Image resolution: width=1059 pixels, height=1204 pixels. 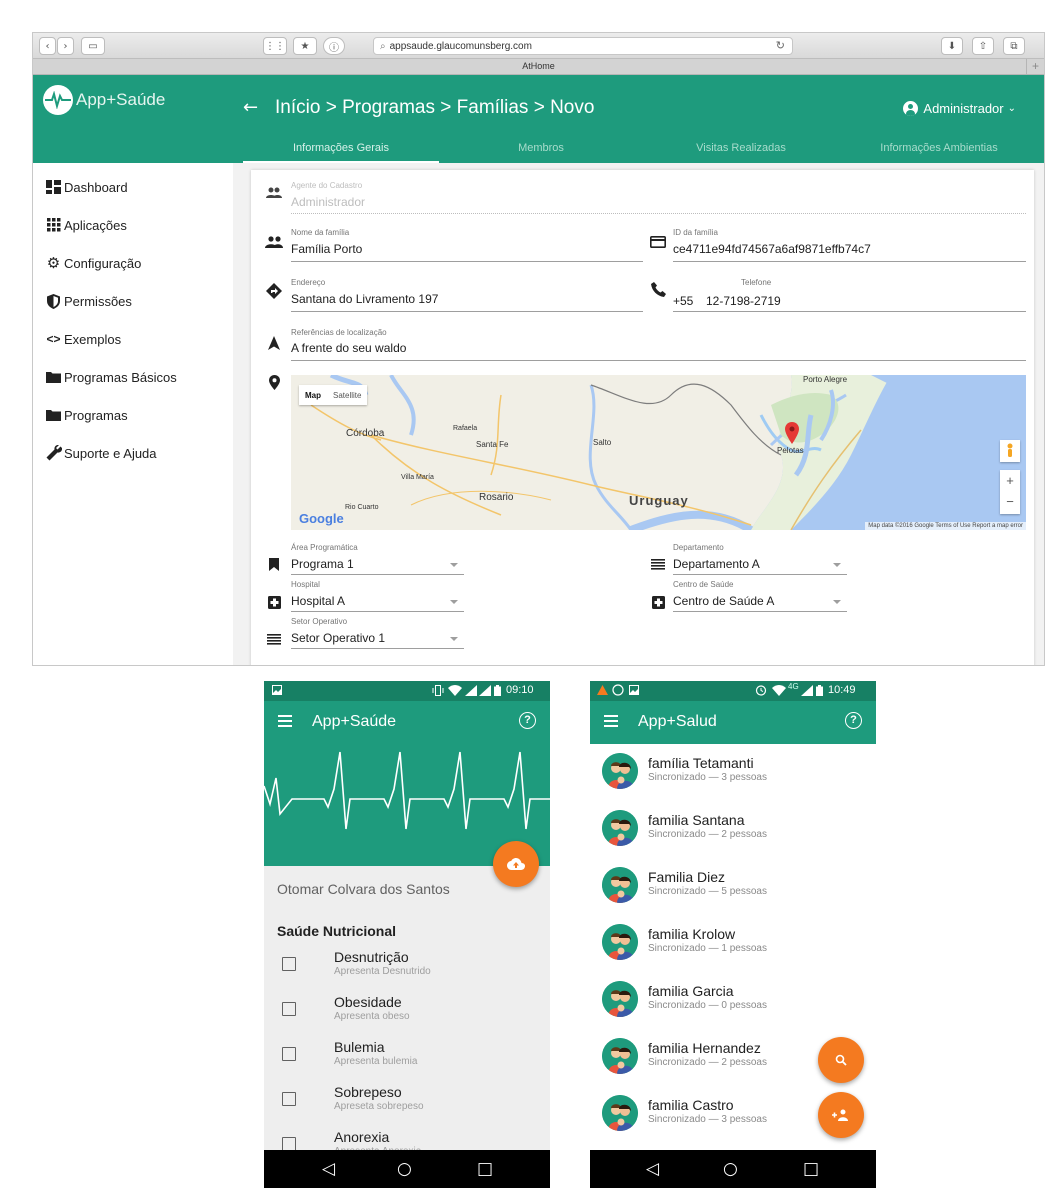 What do you see at coordinates (322, 564) in the screenshot?
I see `area-select: Programa 1` at bounding box center [322, 564].